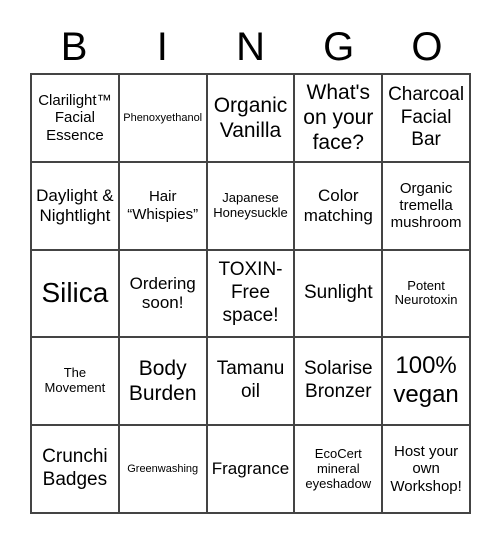 Image resolution: width=500 pixels, height=544 pixels. Describe the element at coordinates (338, 293) in the screenshot. I see `bingo-cell: Sunlight` at that location.